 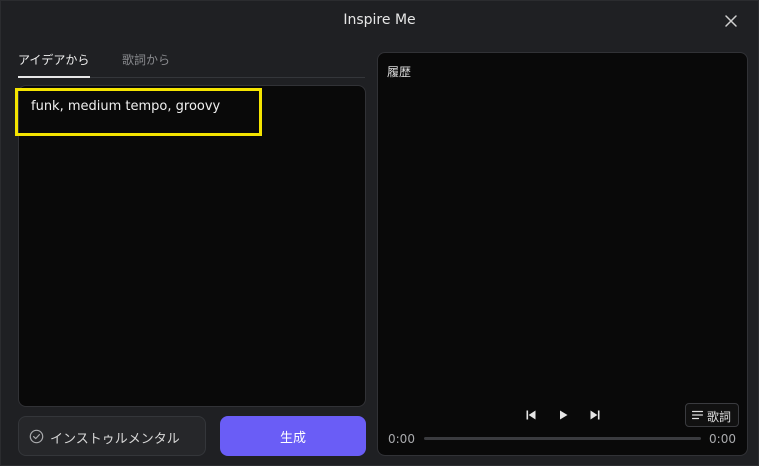 What do you see at coordinates (54, 64) in the screenshot?
I see `tab-from-idea: アイデアから` at bounding box center [54, 64].